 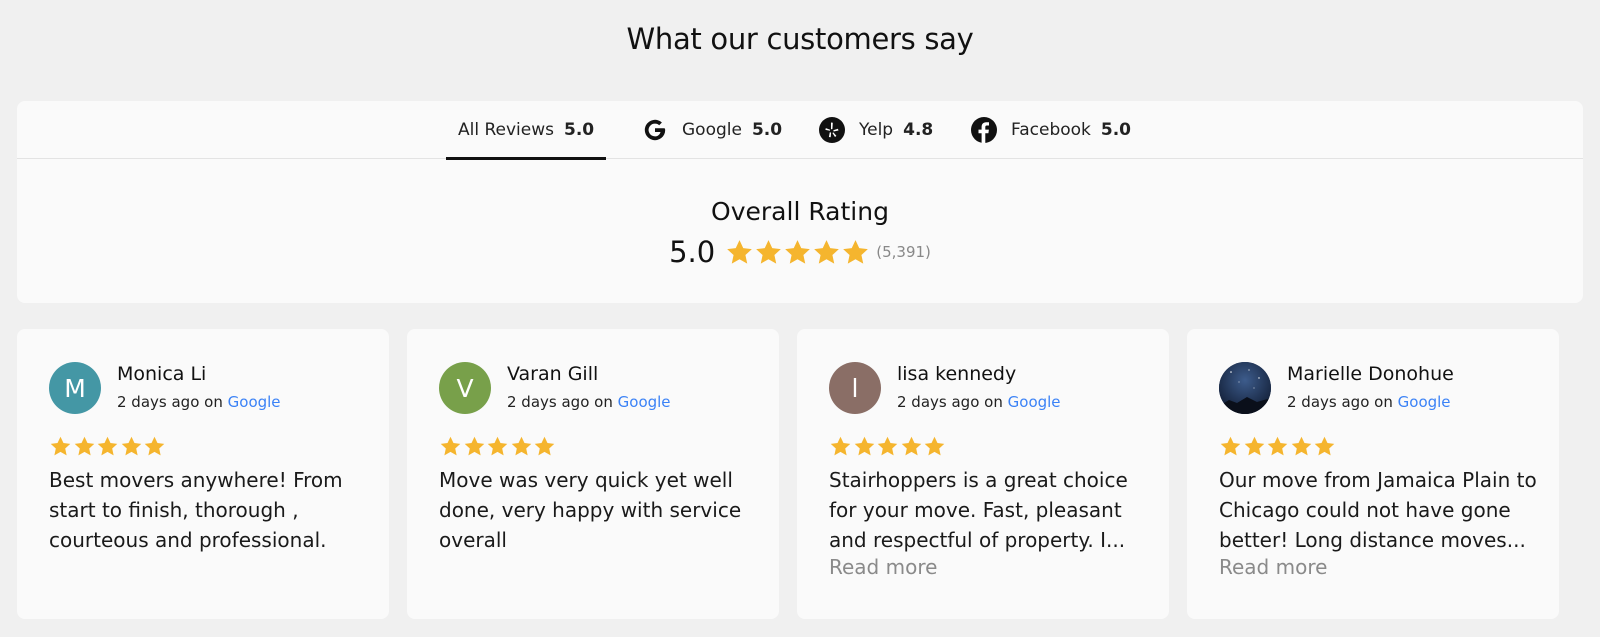 What do you see at coordinates (918, 130) in the screenshot?
I see `tab-score: 4.8` at bounding box center [918, 130].